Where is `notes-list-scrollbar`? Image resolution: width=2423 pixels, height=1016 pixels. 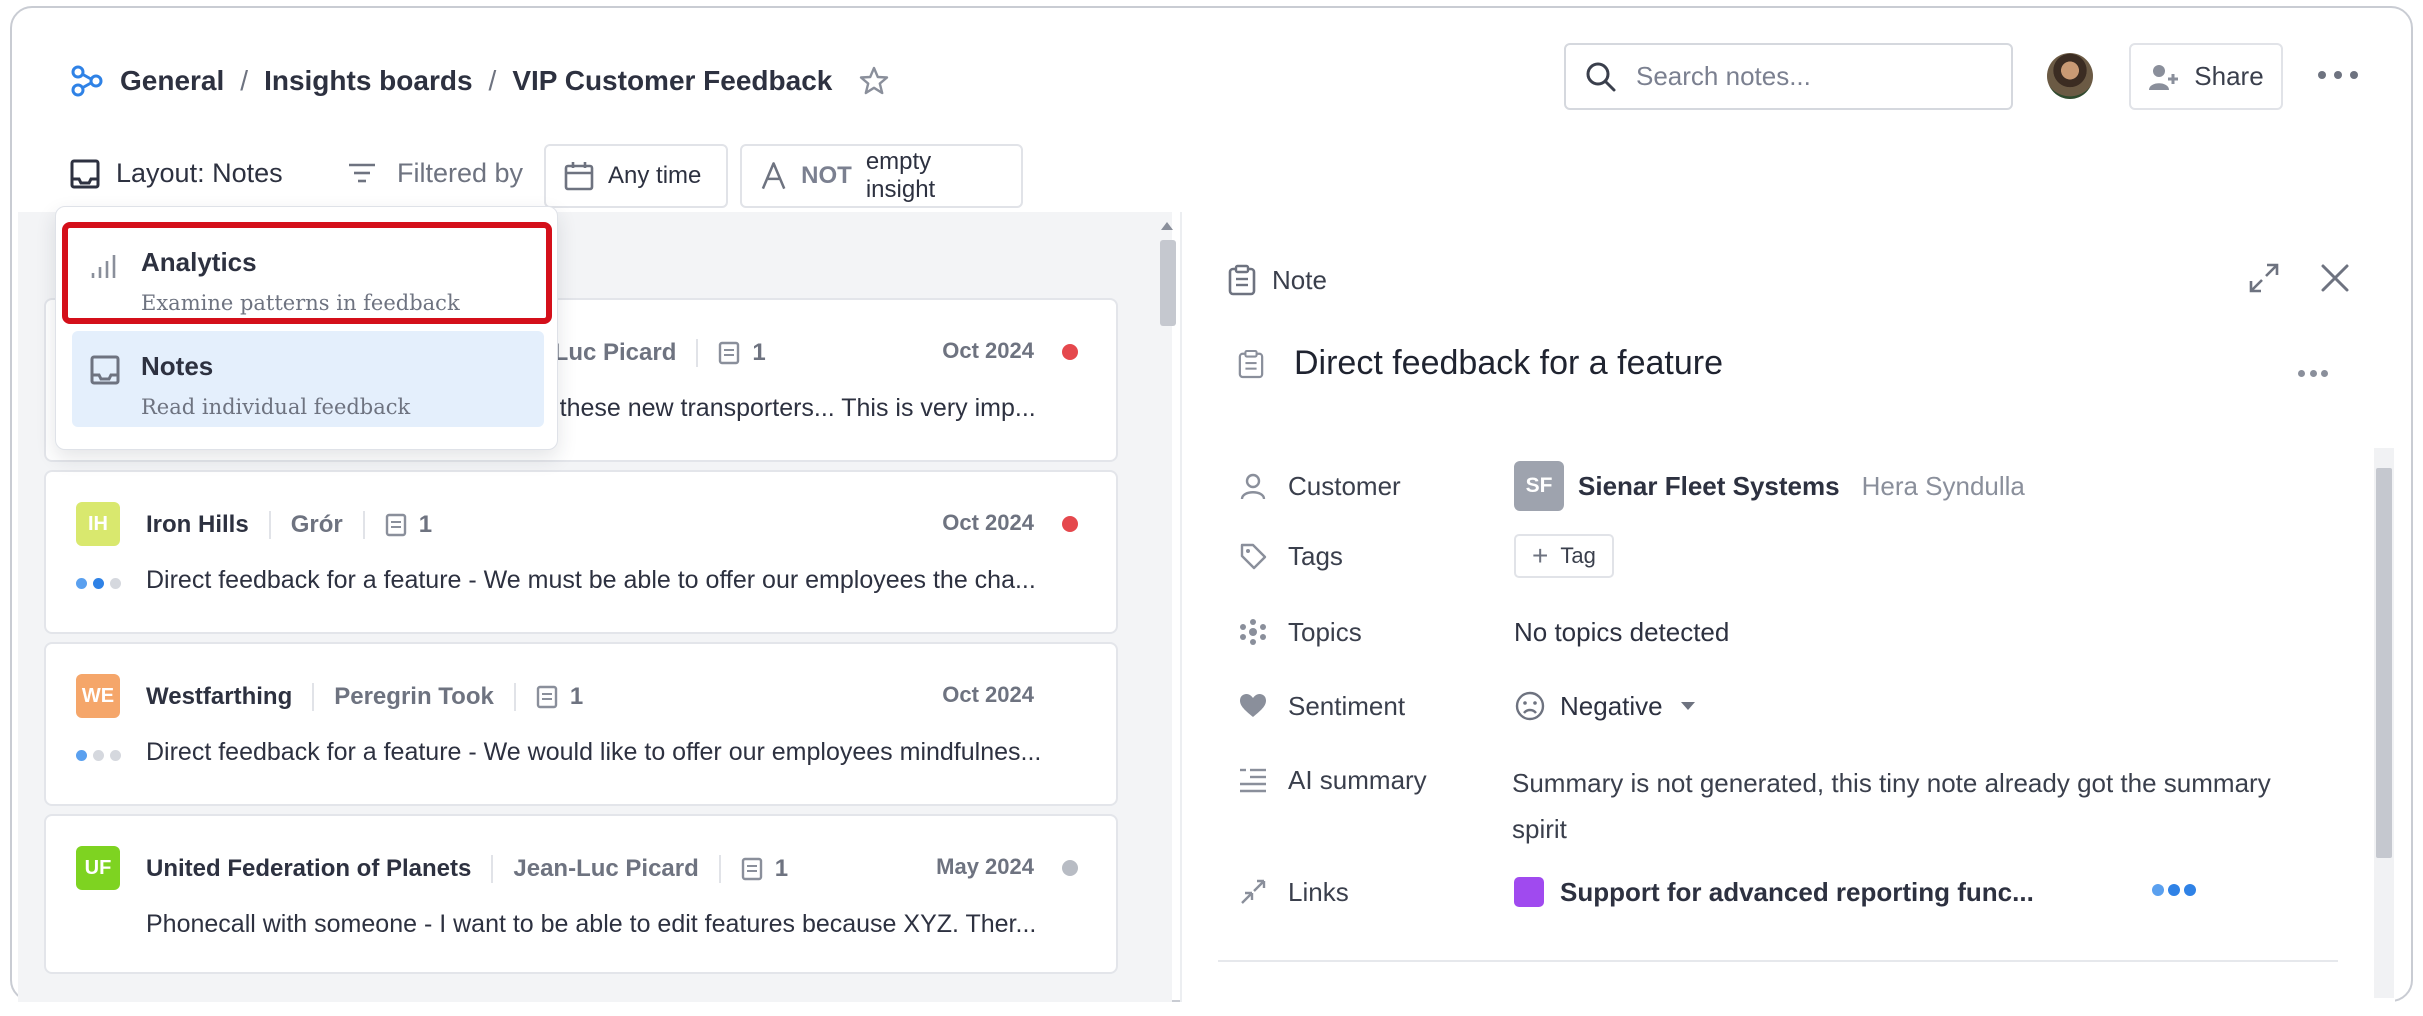 notes-list-scrollbar is located at coordinates (1167, 275).